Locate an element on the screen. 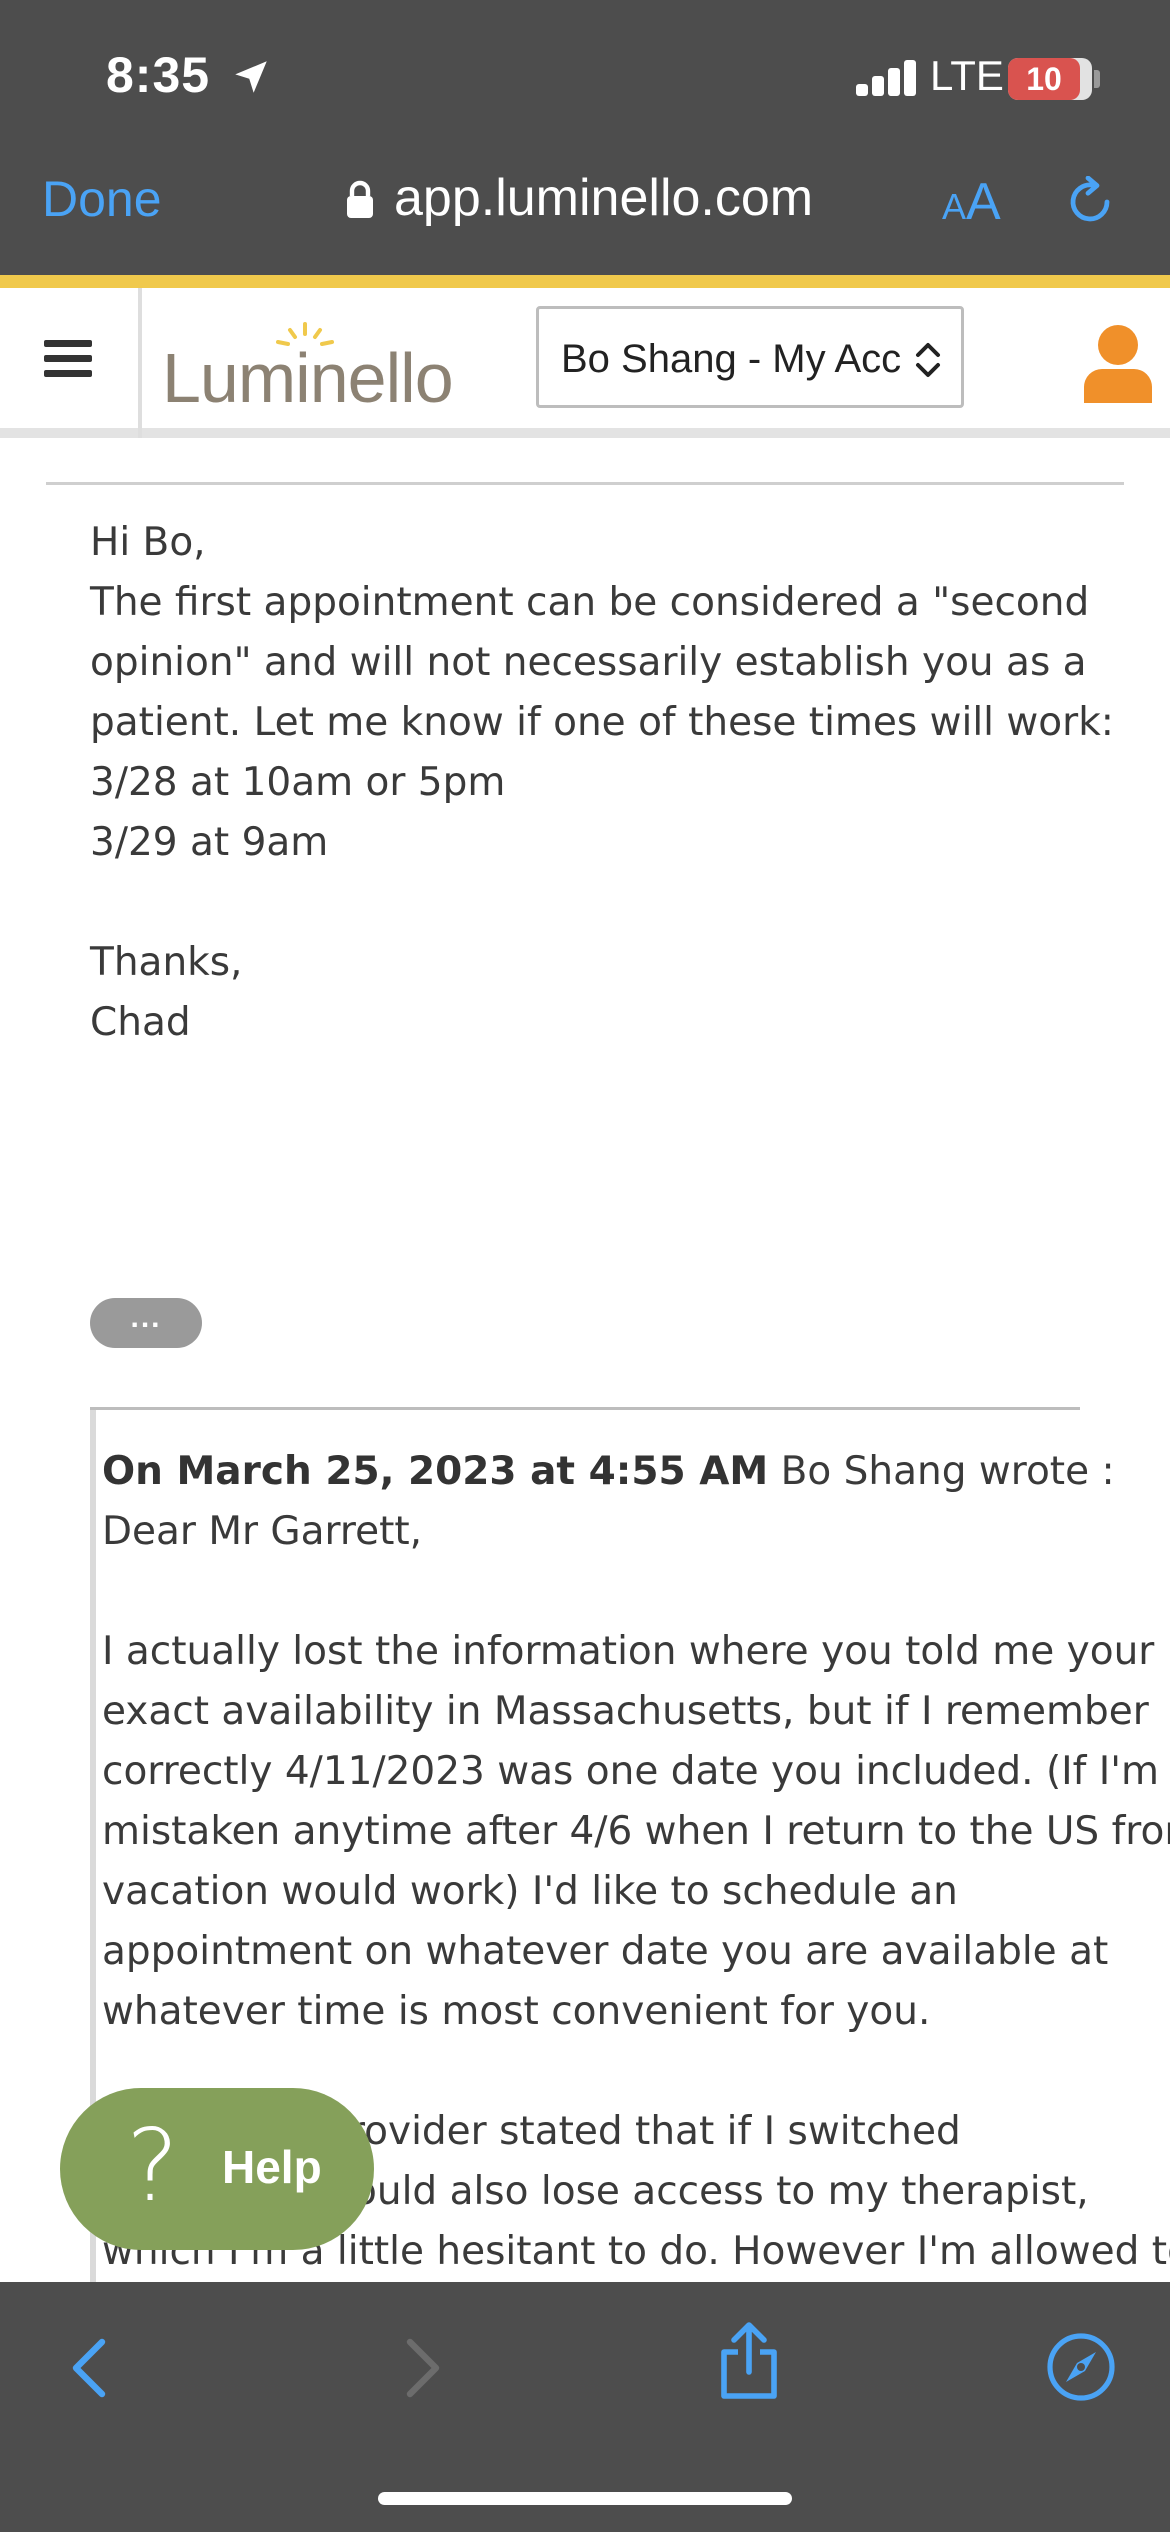  status-time: 8:35 is located at coordinates (158, 75).